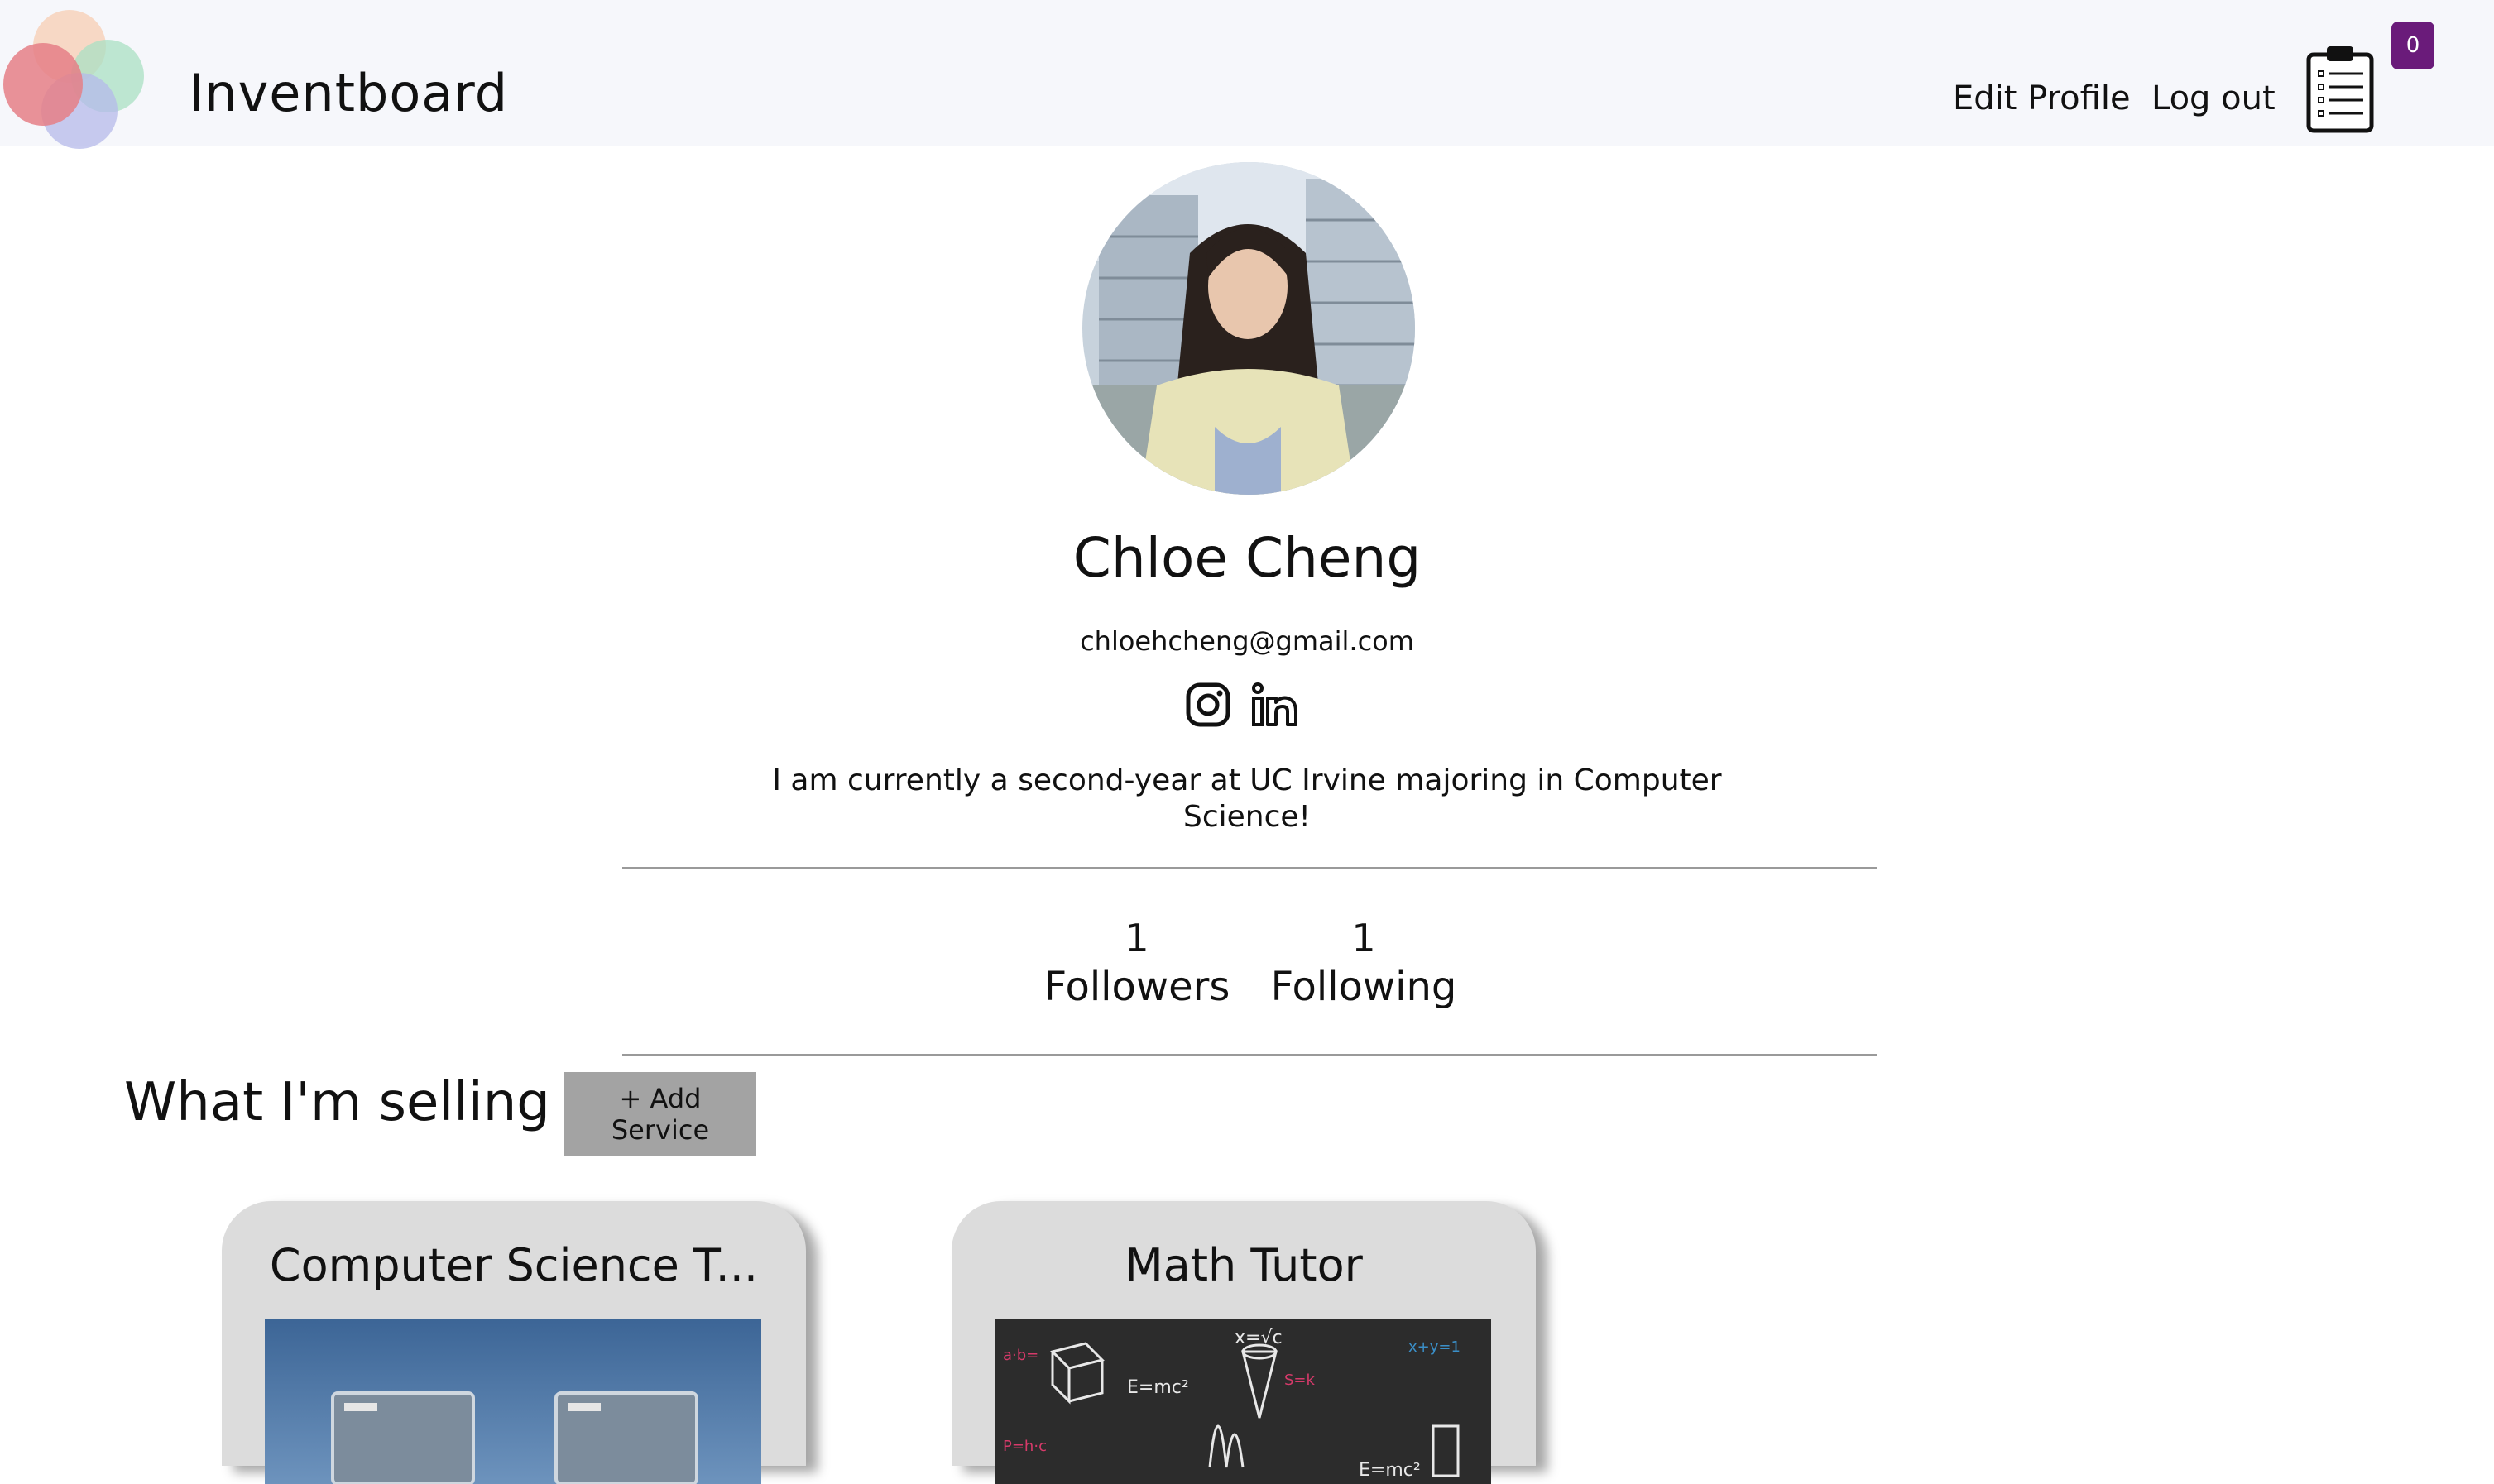 This screenshot has width=2494, height=1484. Describe the element at coordinates (1137, 962) in the screenshot. I see `followers-stat: 1 Followers` at that location.